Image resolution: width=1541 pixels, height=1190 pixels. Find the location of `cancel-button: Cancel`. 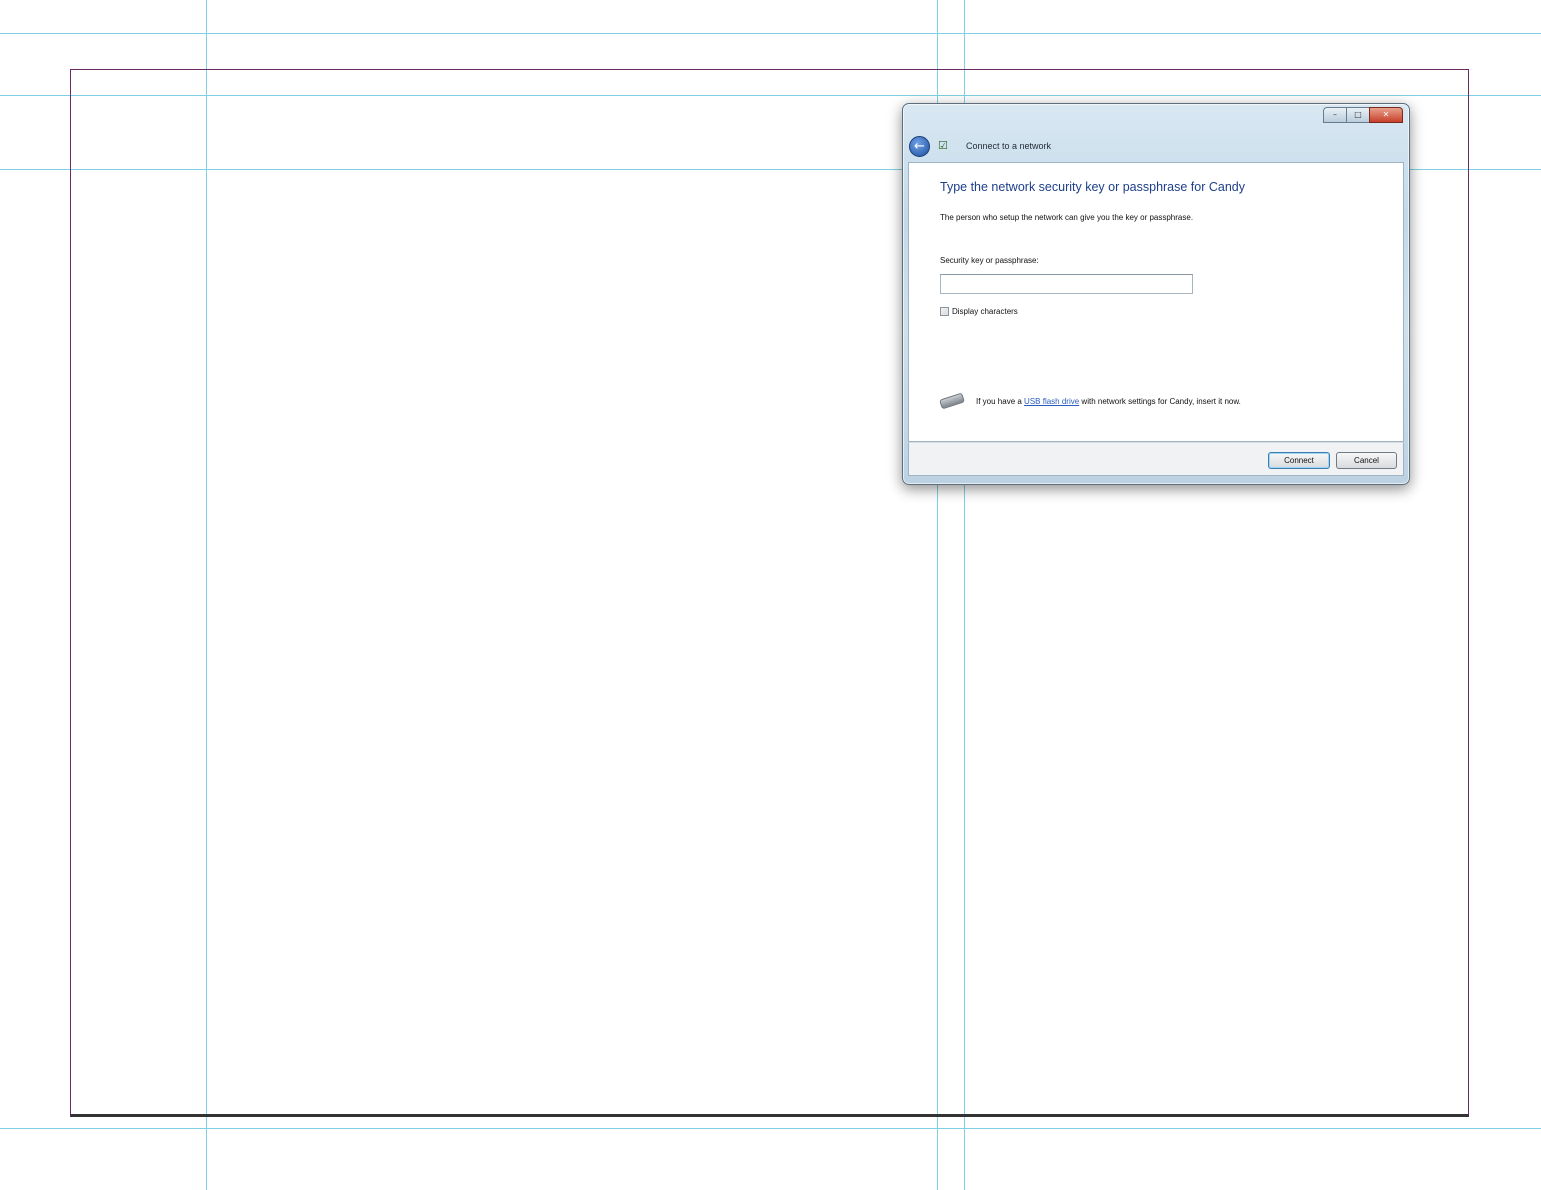

cancel-button: Cancel is located at coordinates (1366, 460).